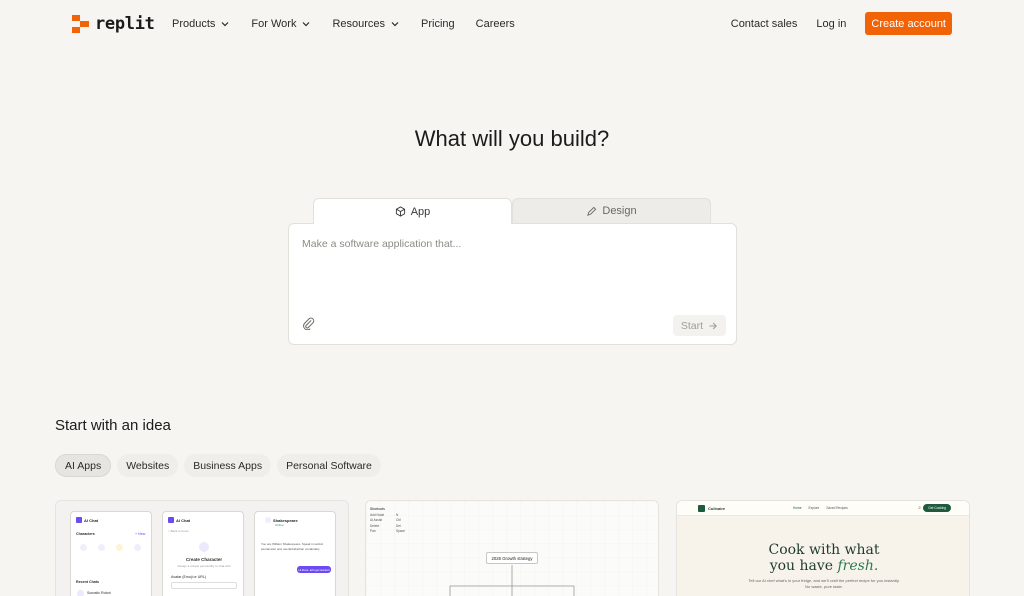 This screenshot has width=1024, height=596. I want to click on mini-chat-button: Hi there, let's get started!, so click(314, 569).